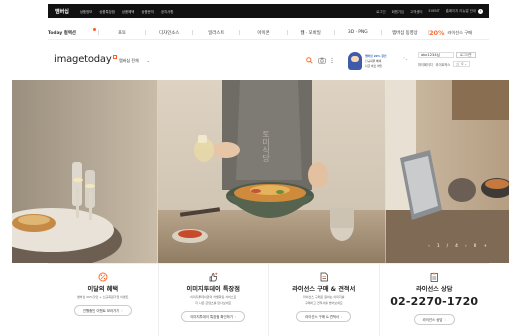 The width and height of the screenshot is (517, 336). Describe the element at coordinates (62, 33) in the screenshot. I see `nav-today-collection-label: Today 컬렉션` at that location.